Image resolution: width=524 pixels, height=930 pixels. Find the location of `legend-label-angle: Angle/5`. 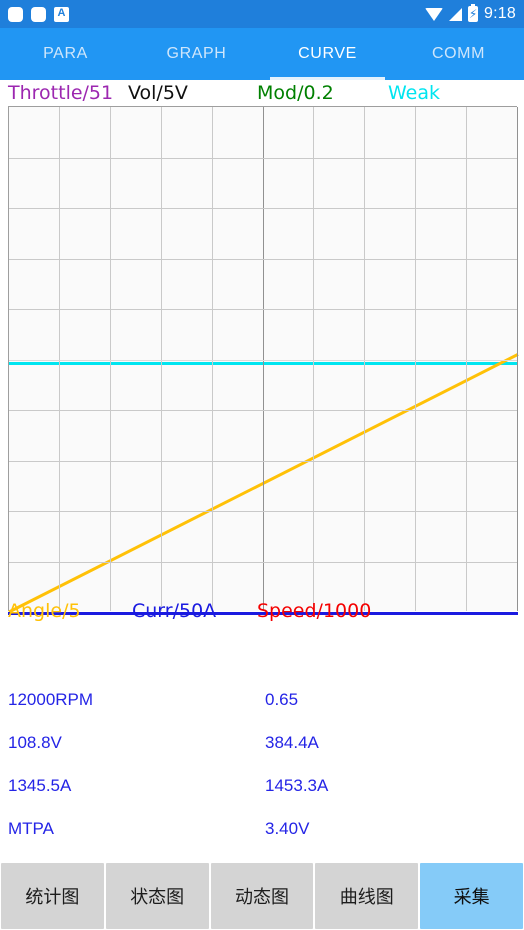

legend-label-angle: Angle/5 is located at coordinates (44, 611).